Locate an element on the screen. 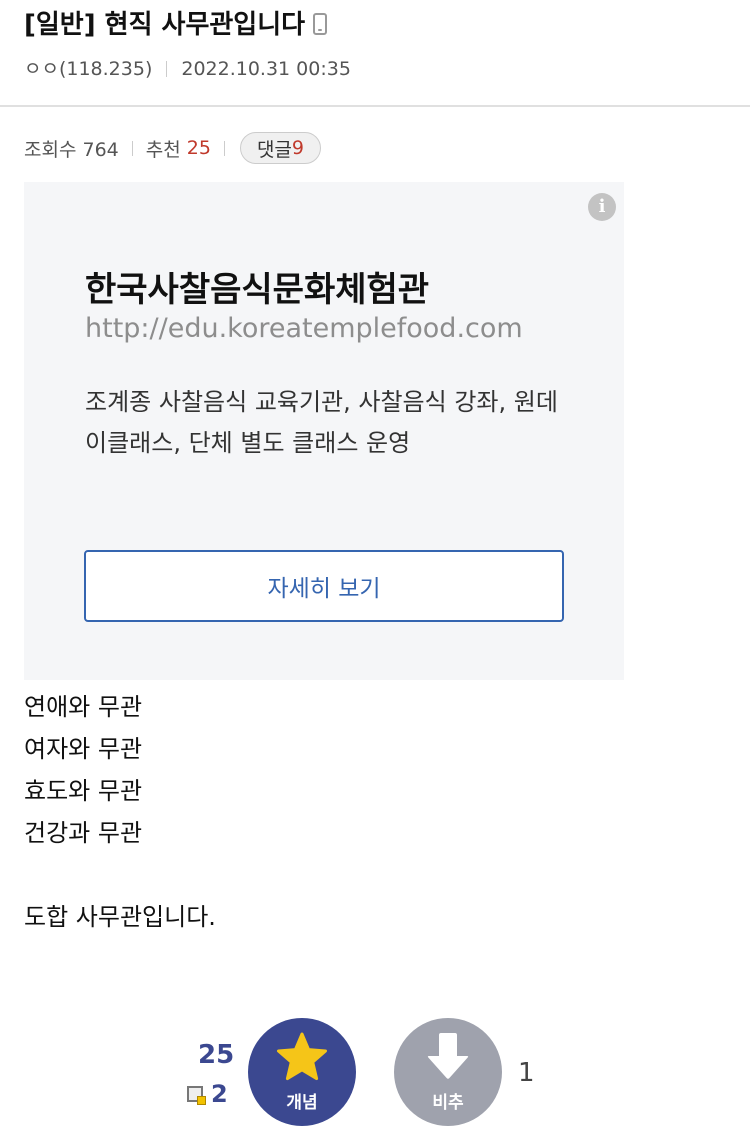 The image size is (750, 1145). fixed-recommend: 2 is located at coordinates (207, 1094).